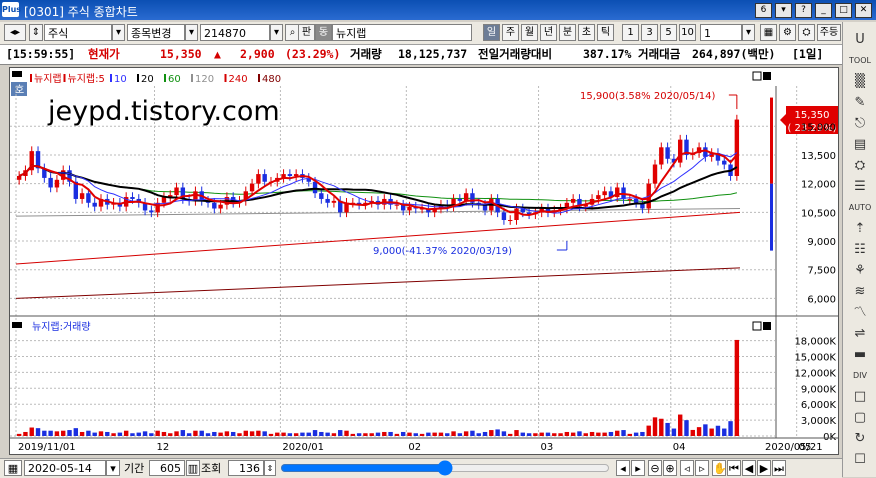 The image size is (876, 478). I want to click on minimize-icon: _, so click(823, 10).